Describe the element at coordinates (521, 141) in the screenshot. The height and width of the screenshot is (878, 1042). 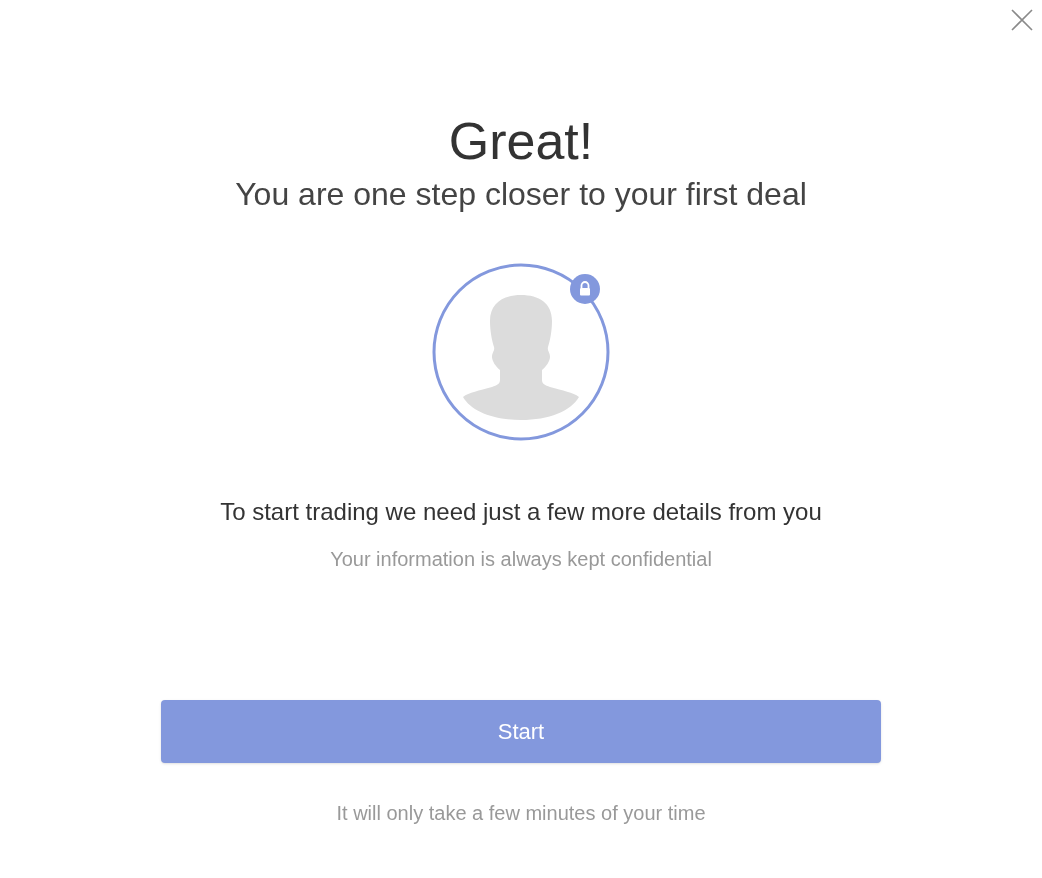
I see `dialog-title: Great!` at that location.